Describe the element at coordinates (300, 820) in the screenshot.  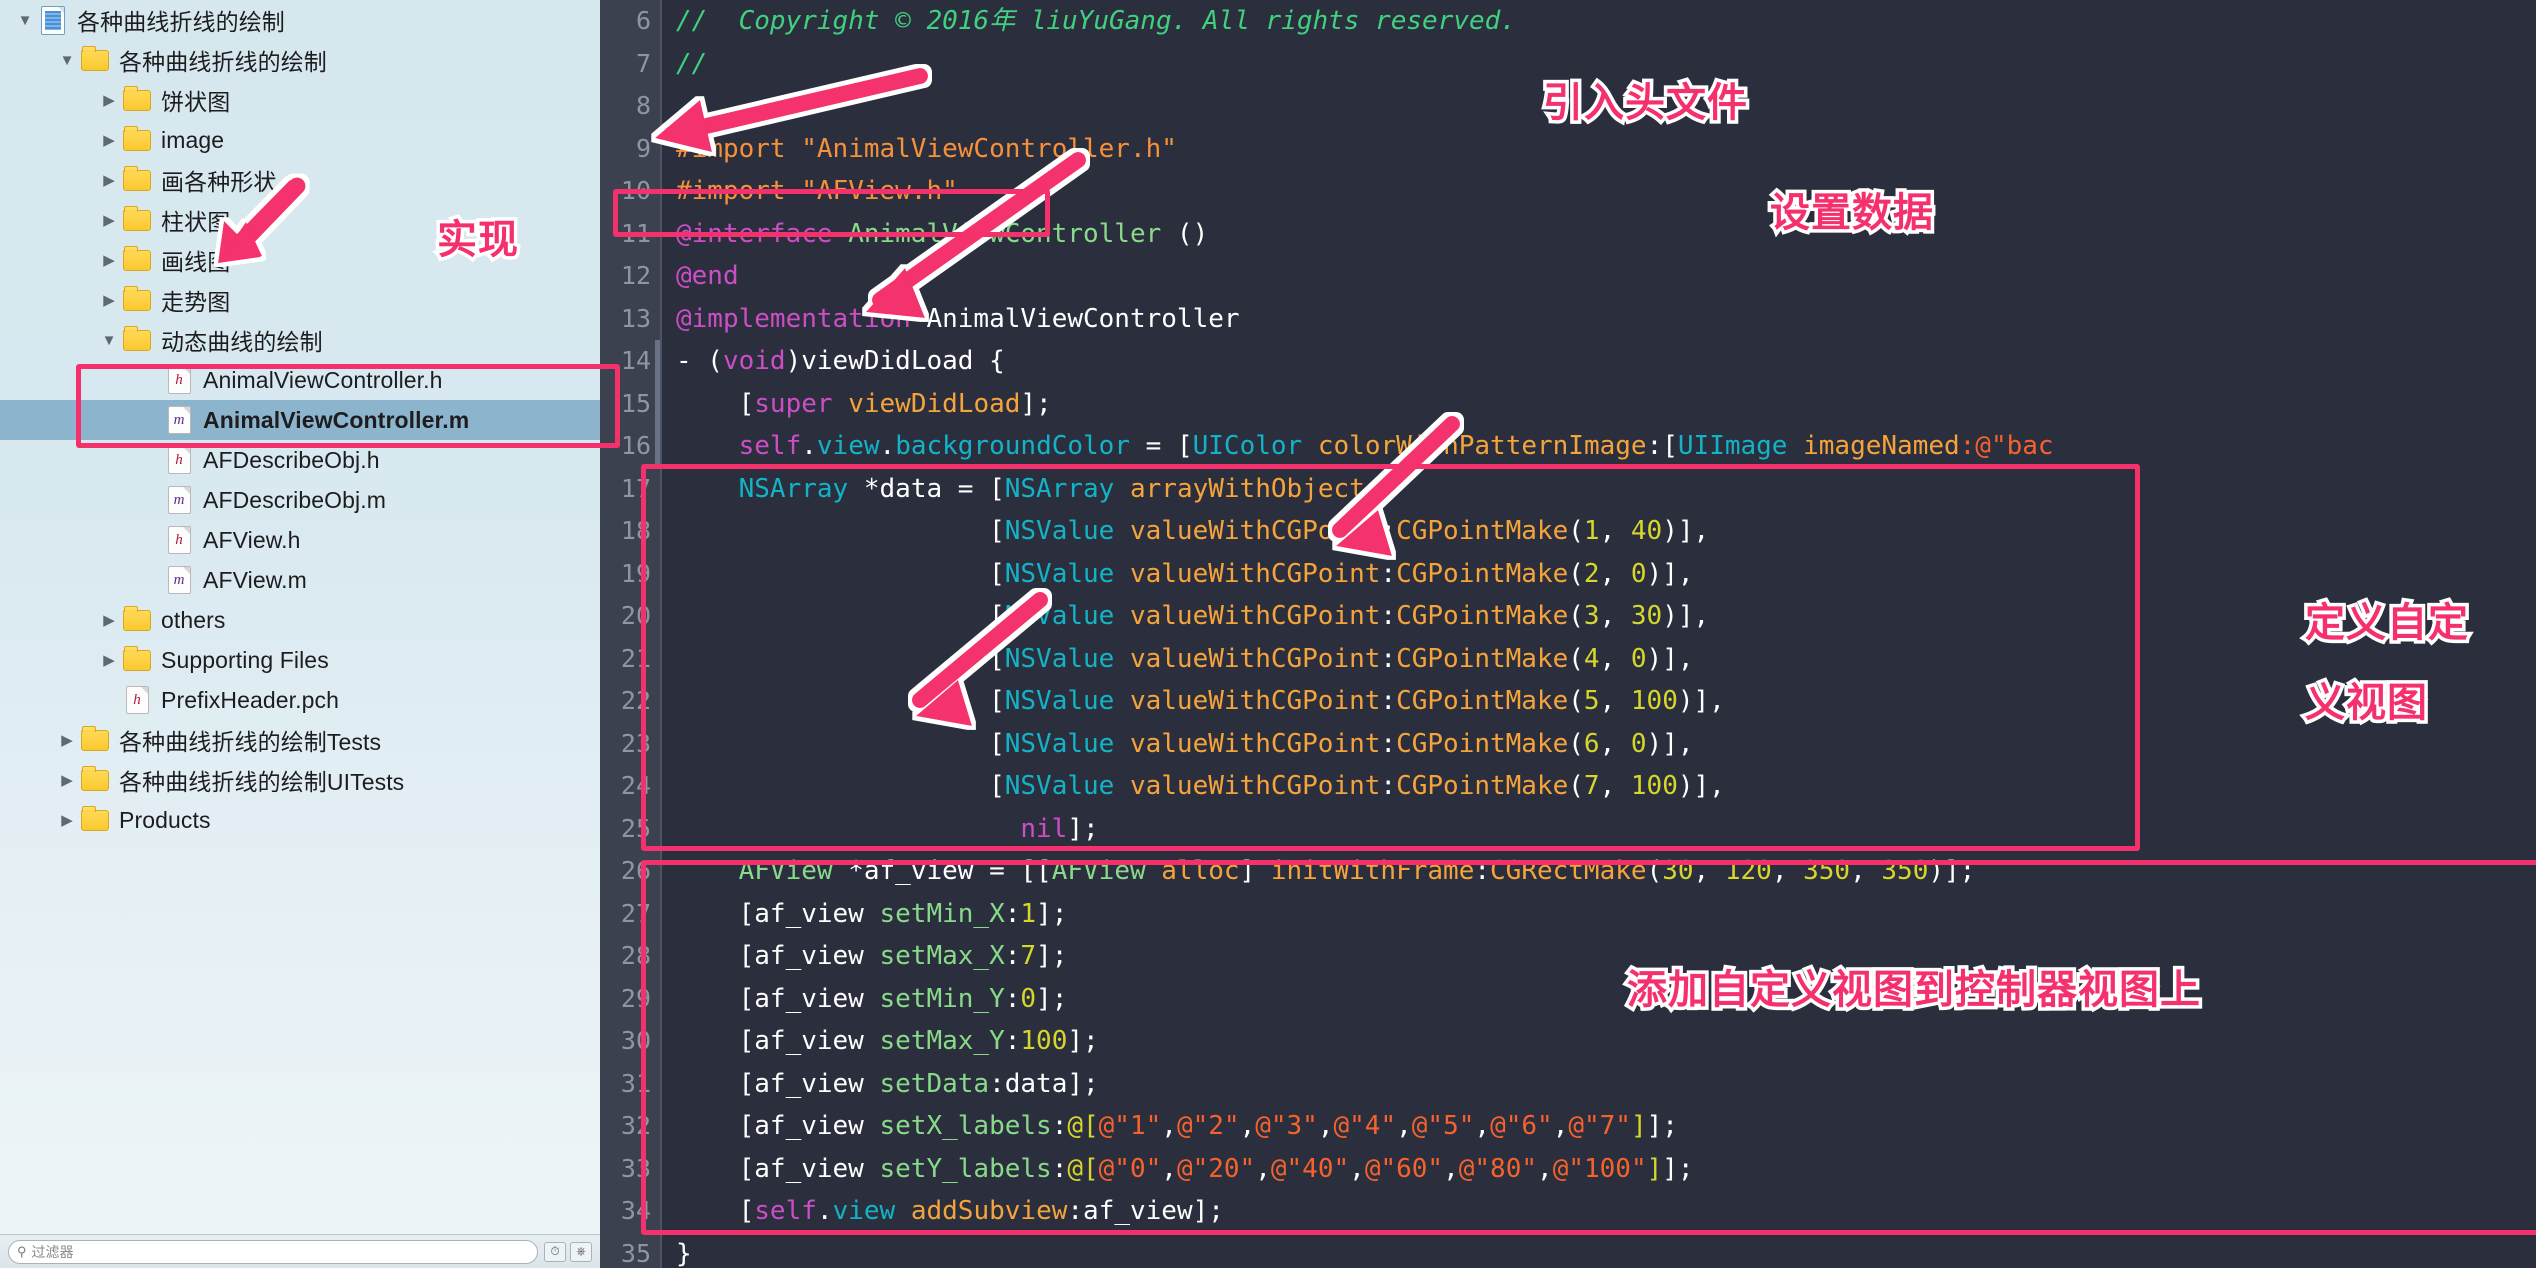
I see `navigator-row-20: ▶ Products` at that location.